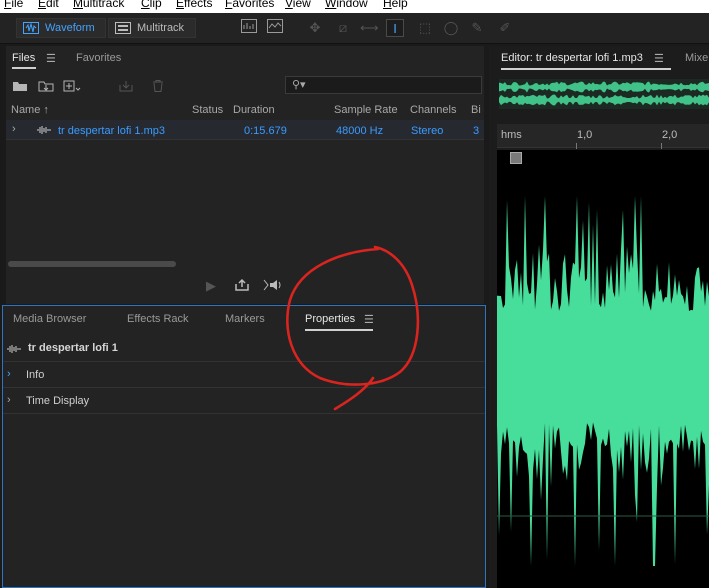  I want to click on column-status: Status, so click(207, 110).